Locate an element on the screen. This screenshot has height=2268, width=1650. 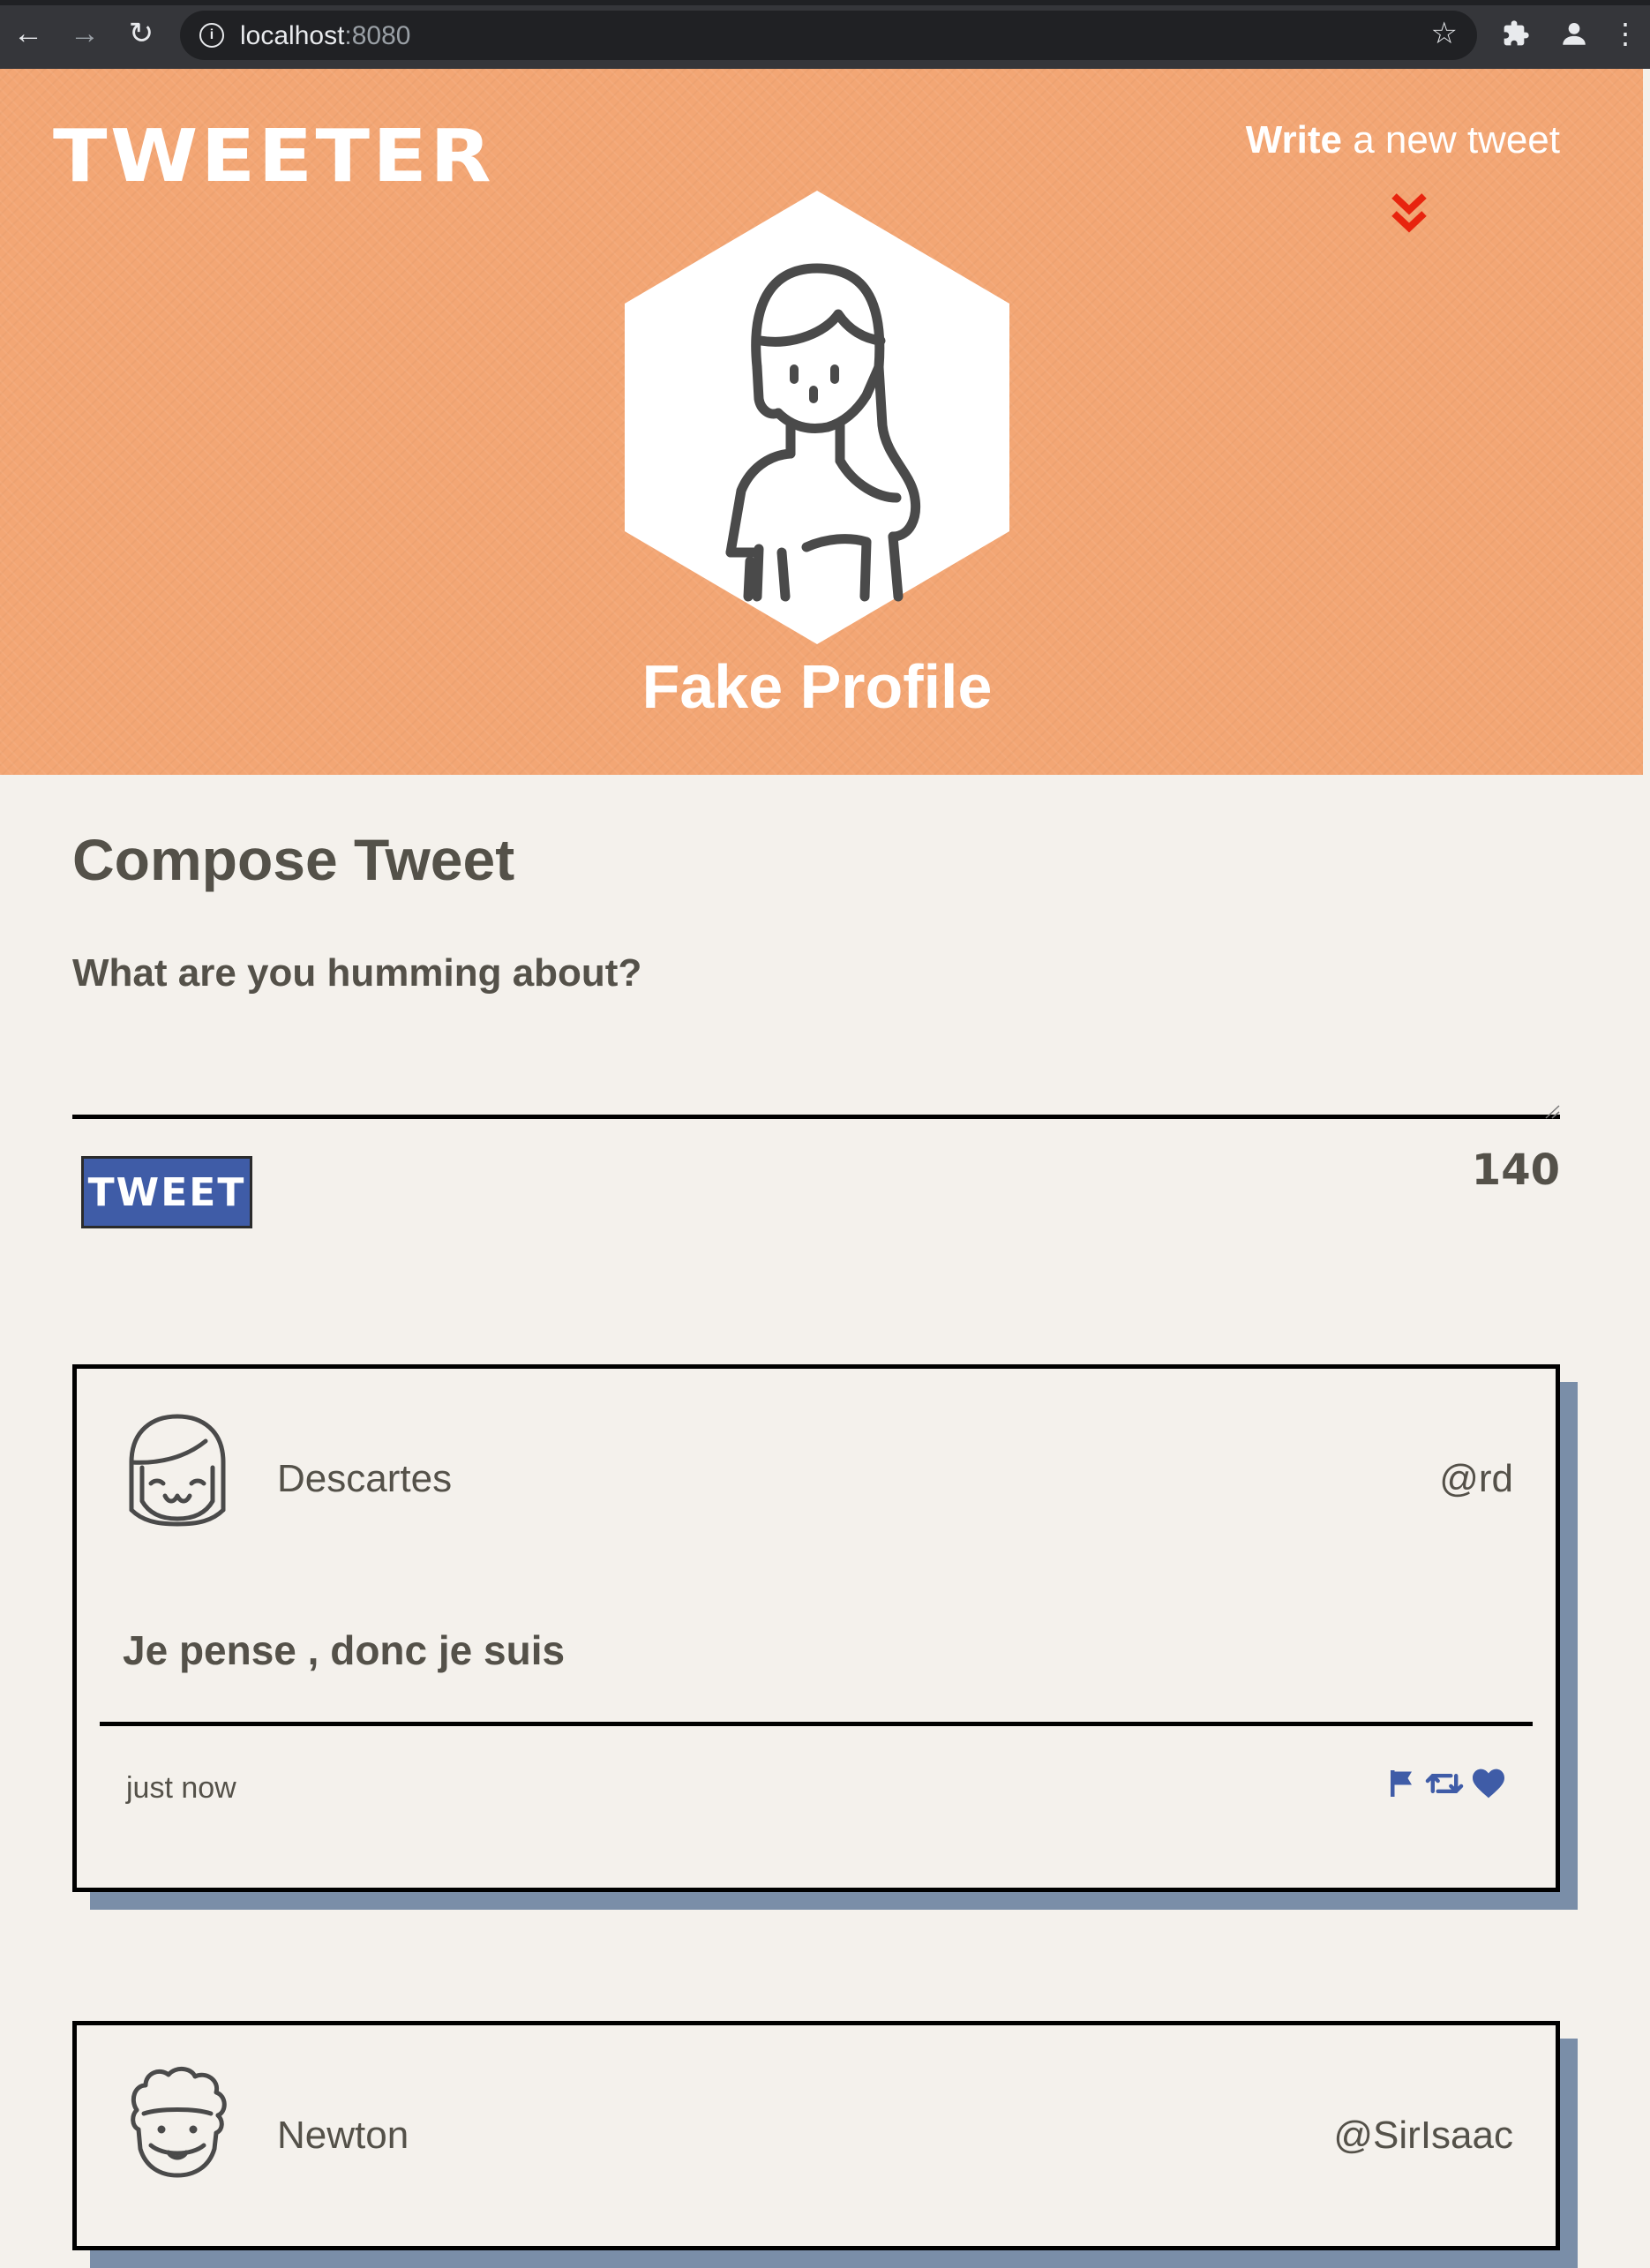
info-icon: i is located at coordinates (211, 35).